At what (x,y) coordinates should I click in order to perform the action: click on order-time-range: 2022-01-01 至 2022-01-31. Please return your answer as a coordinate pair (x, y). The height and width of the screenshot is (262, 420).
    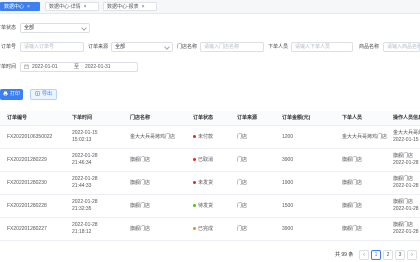
    Looking at the image, I should click on (79, 67).